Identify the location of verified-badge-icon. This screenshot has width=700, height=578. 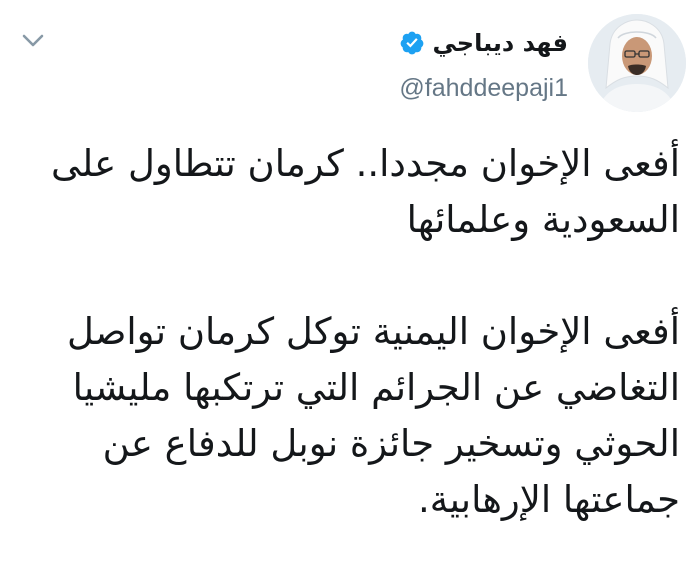
(411, 43).